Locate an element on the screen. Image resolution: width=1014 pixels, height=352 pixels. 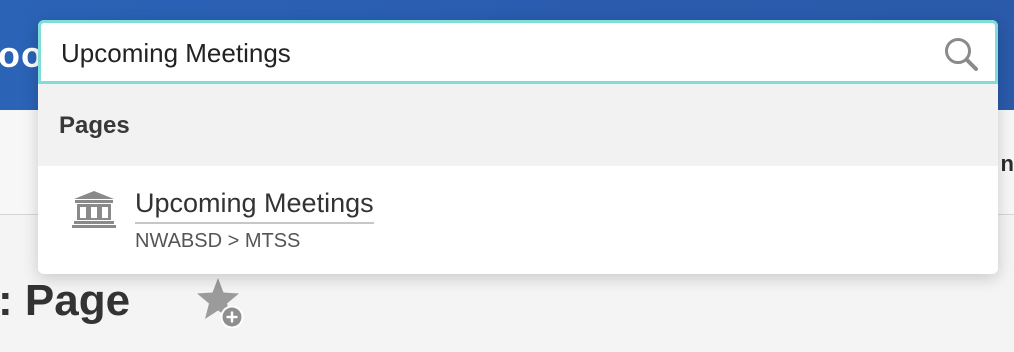
add-favorite-star-icon is located at coordinates (220, 302).